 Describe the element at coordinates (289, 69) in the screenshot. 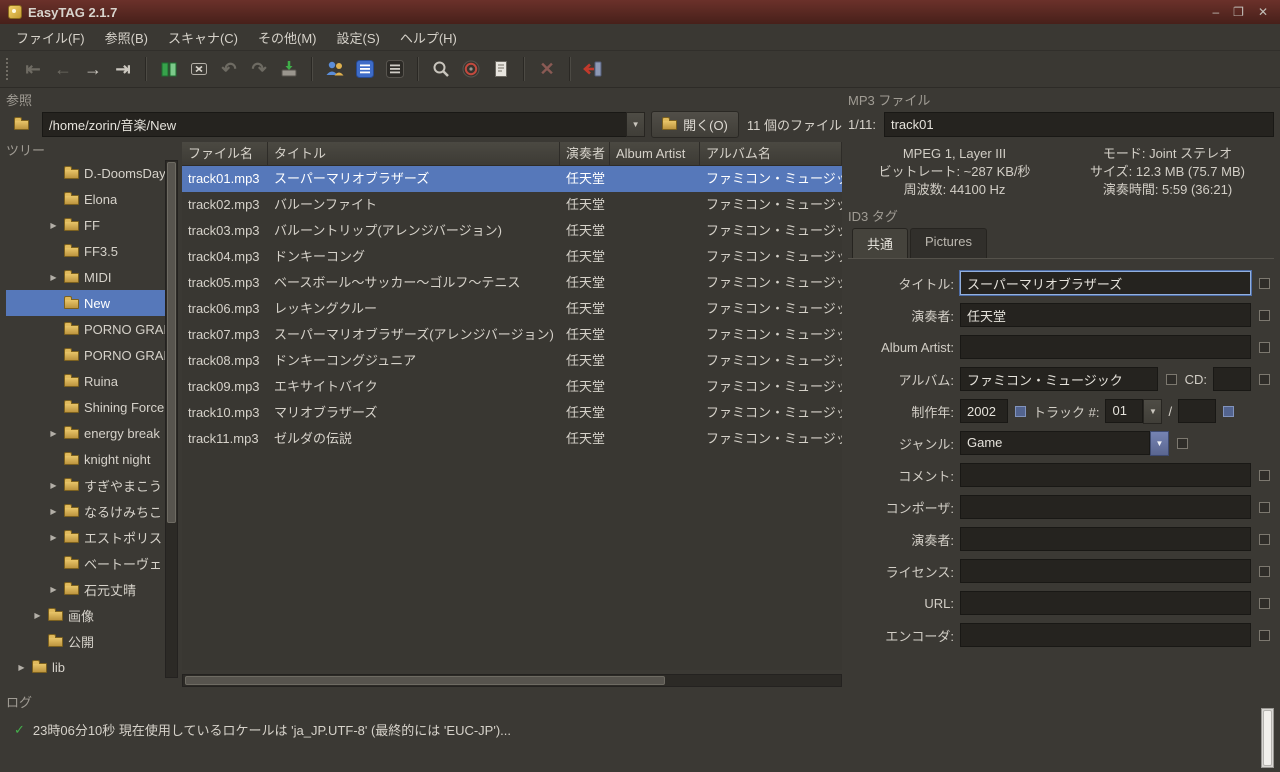

I see `save-files-button` at that location.